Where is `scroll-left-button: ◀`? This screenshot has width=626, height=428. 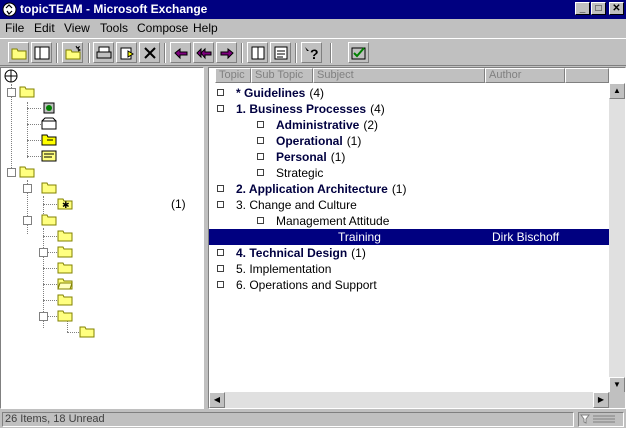
scroll-left-button: ◀ is located at coordinates (217, 400).